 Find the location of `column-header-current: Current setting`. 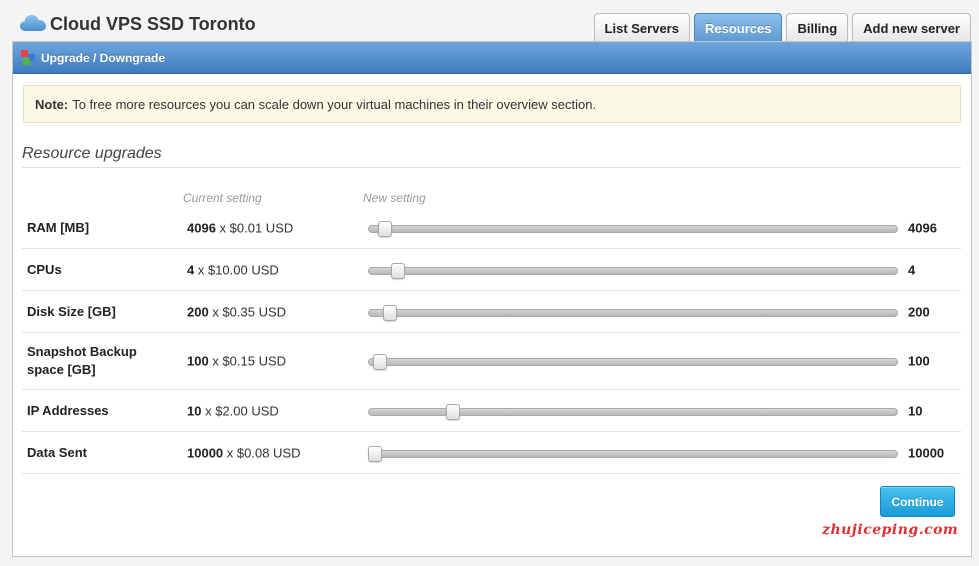

column-header-current: Current setting is located at coordinates (222, 198).